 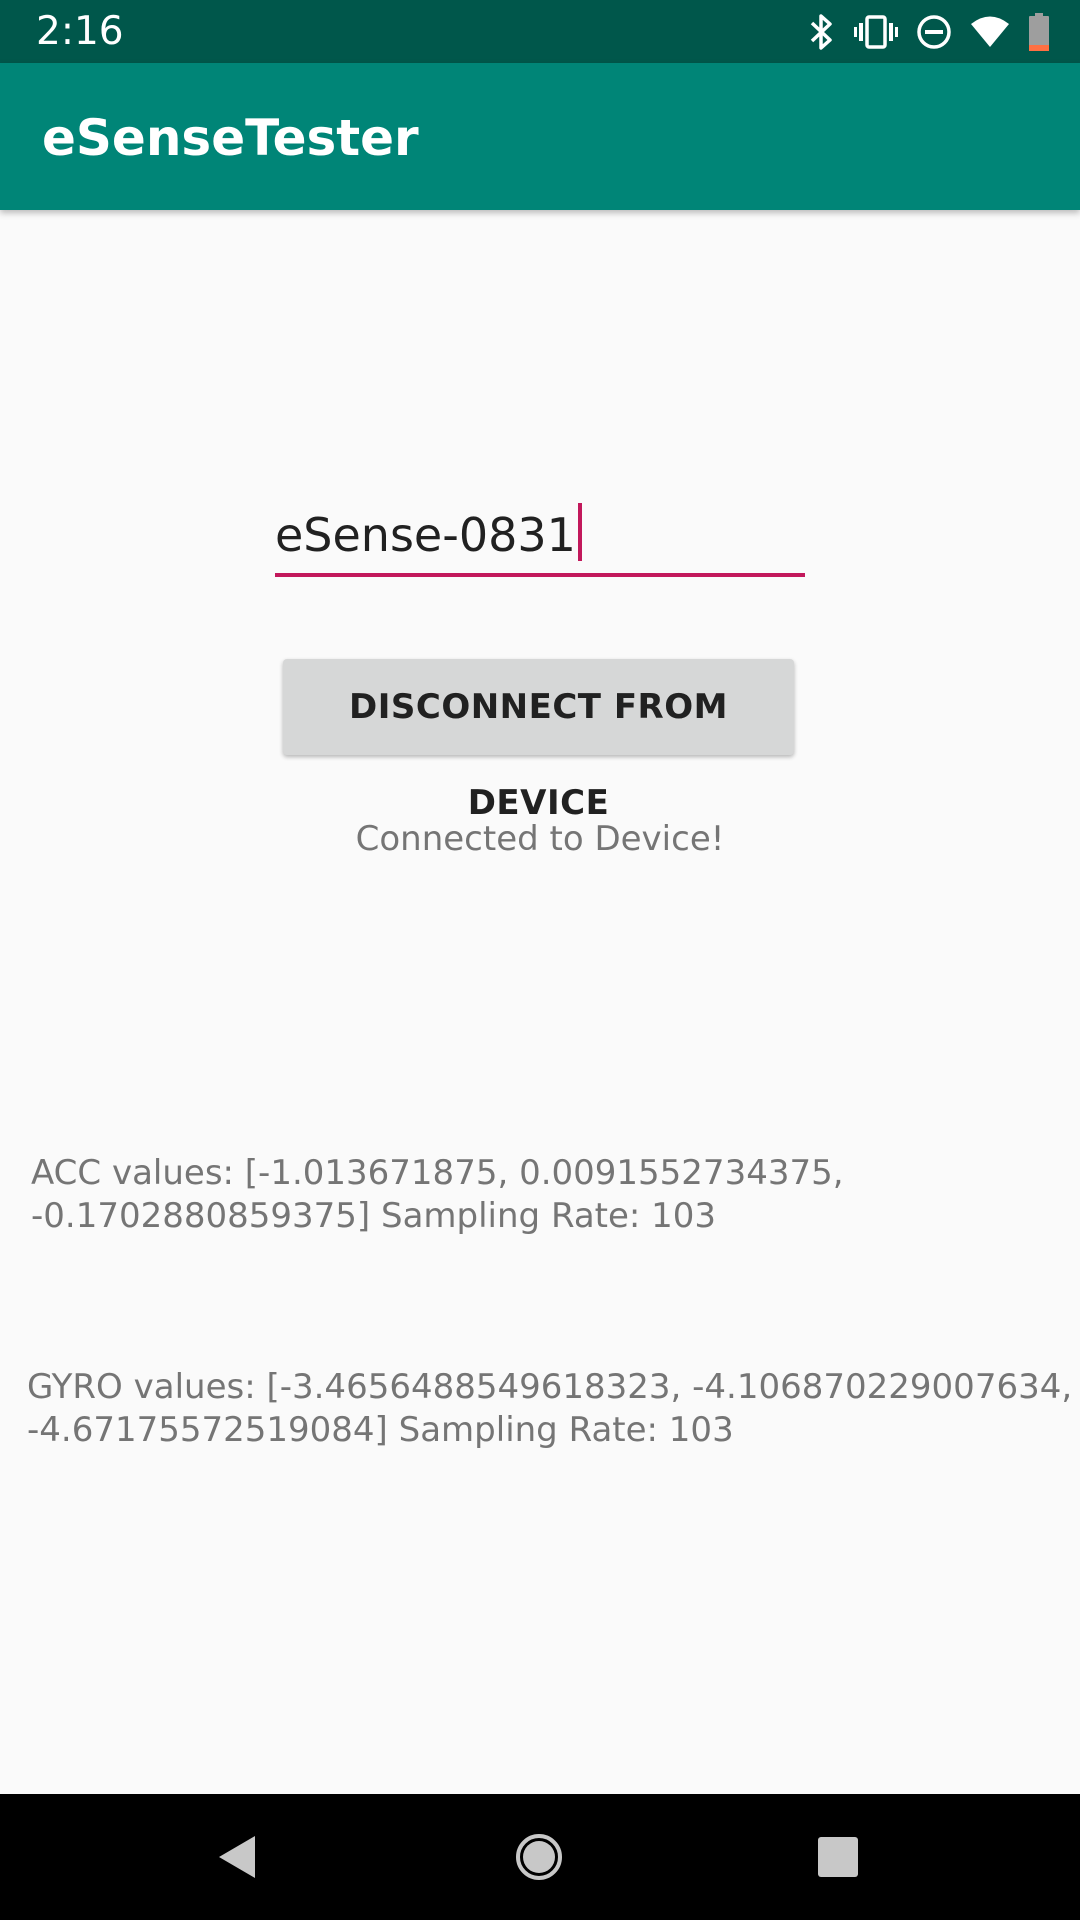 What do you see at coordinates (934, 32) in the screenshot?
I see `do-not-disturb-icon` at bounding box center [934, 32].